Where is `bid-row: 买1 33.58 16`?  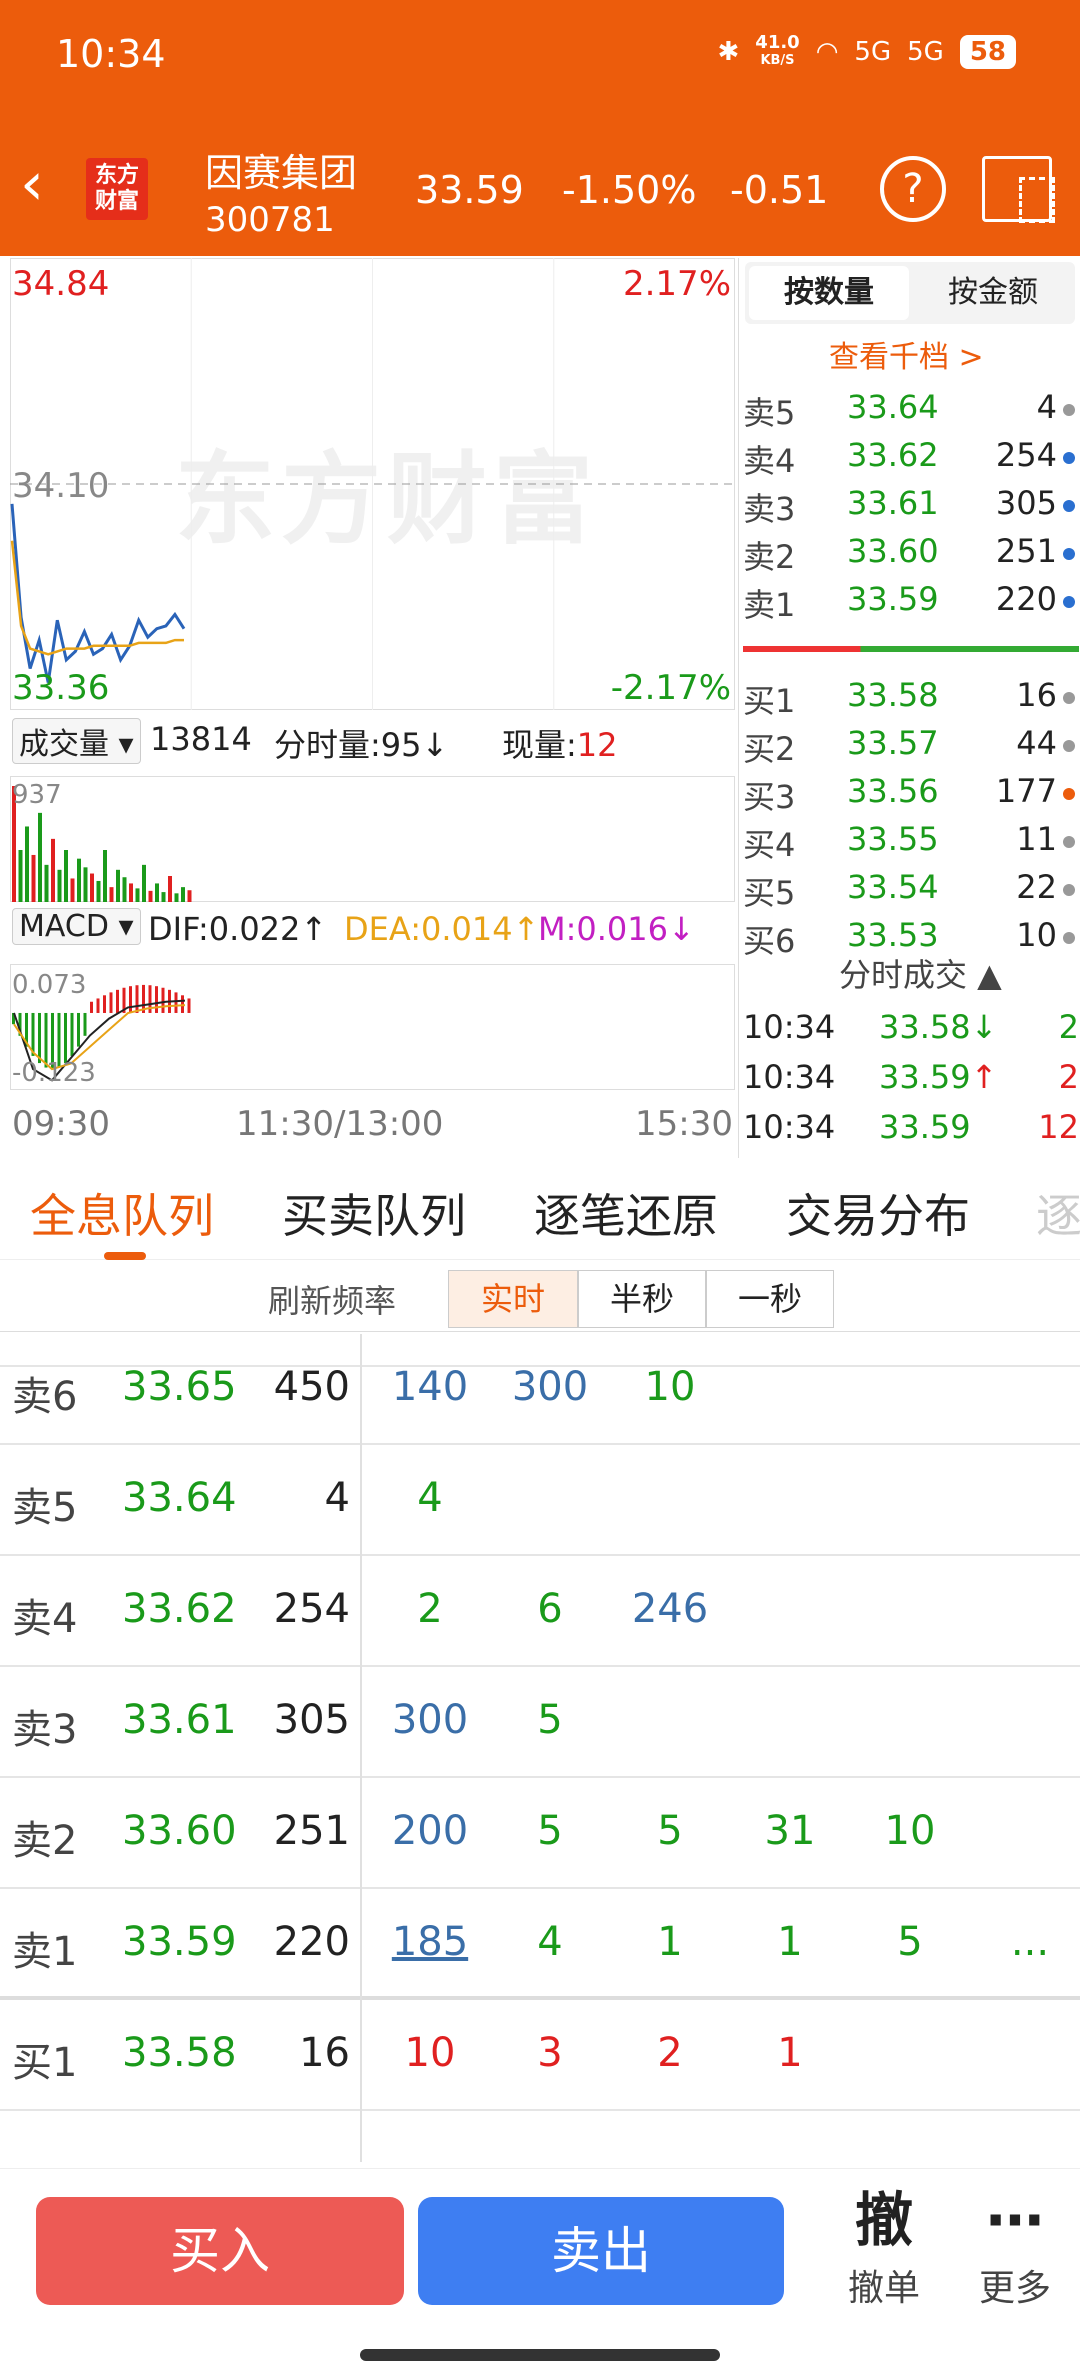 bid-row: 买1 33.58 16 is located at coordinates (911, 700).